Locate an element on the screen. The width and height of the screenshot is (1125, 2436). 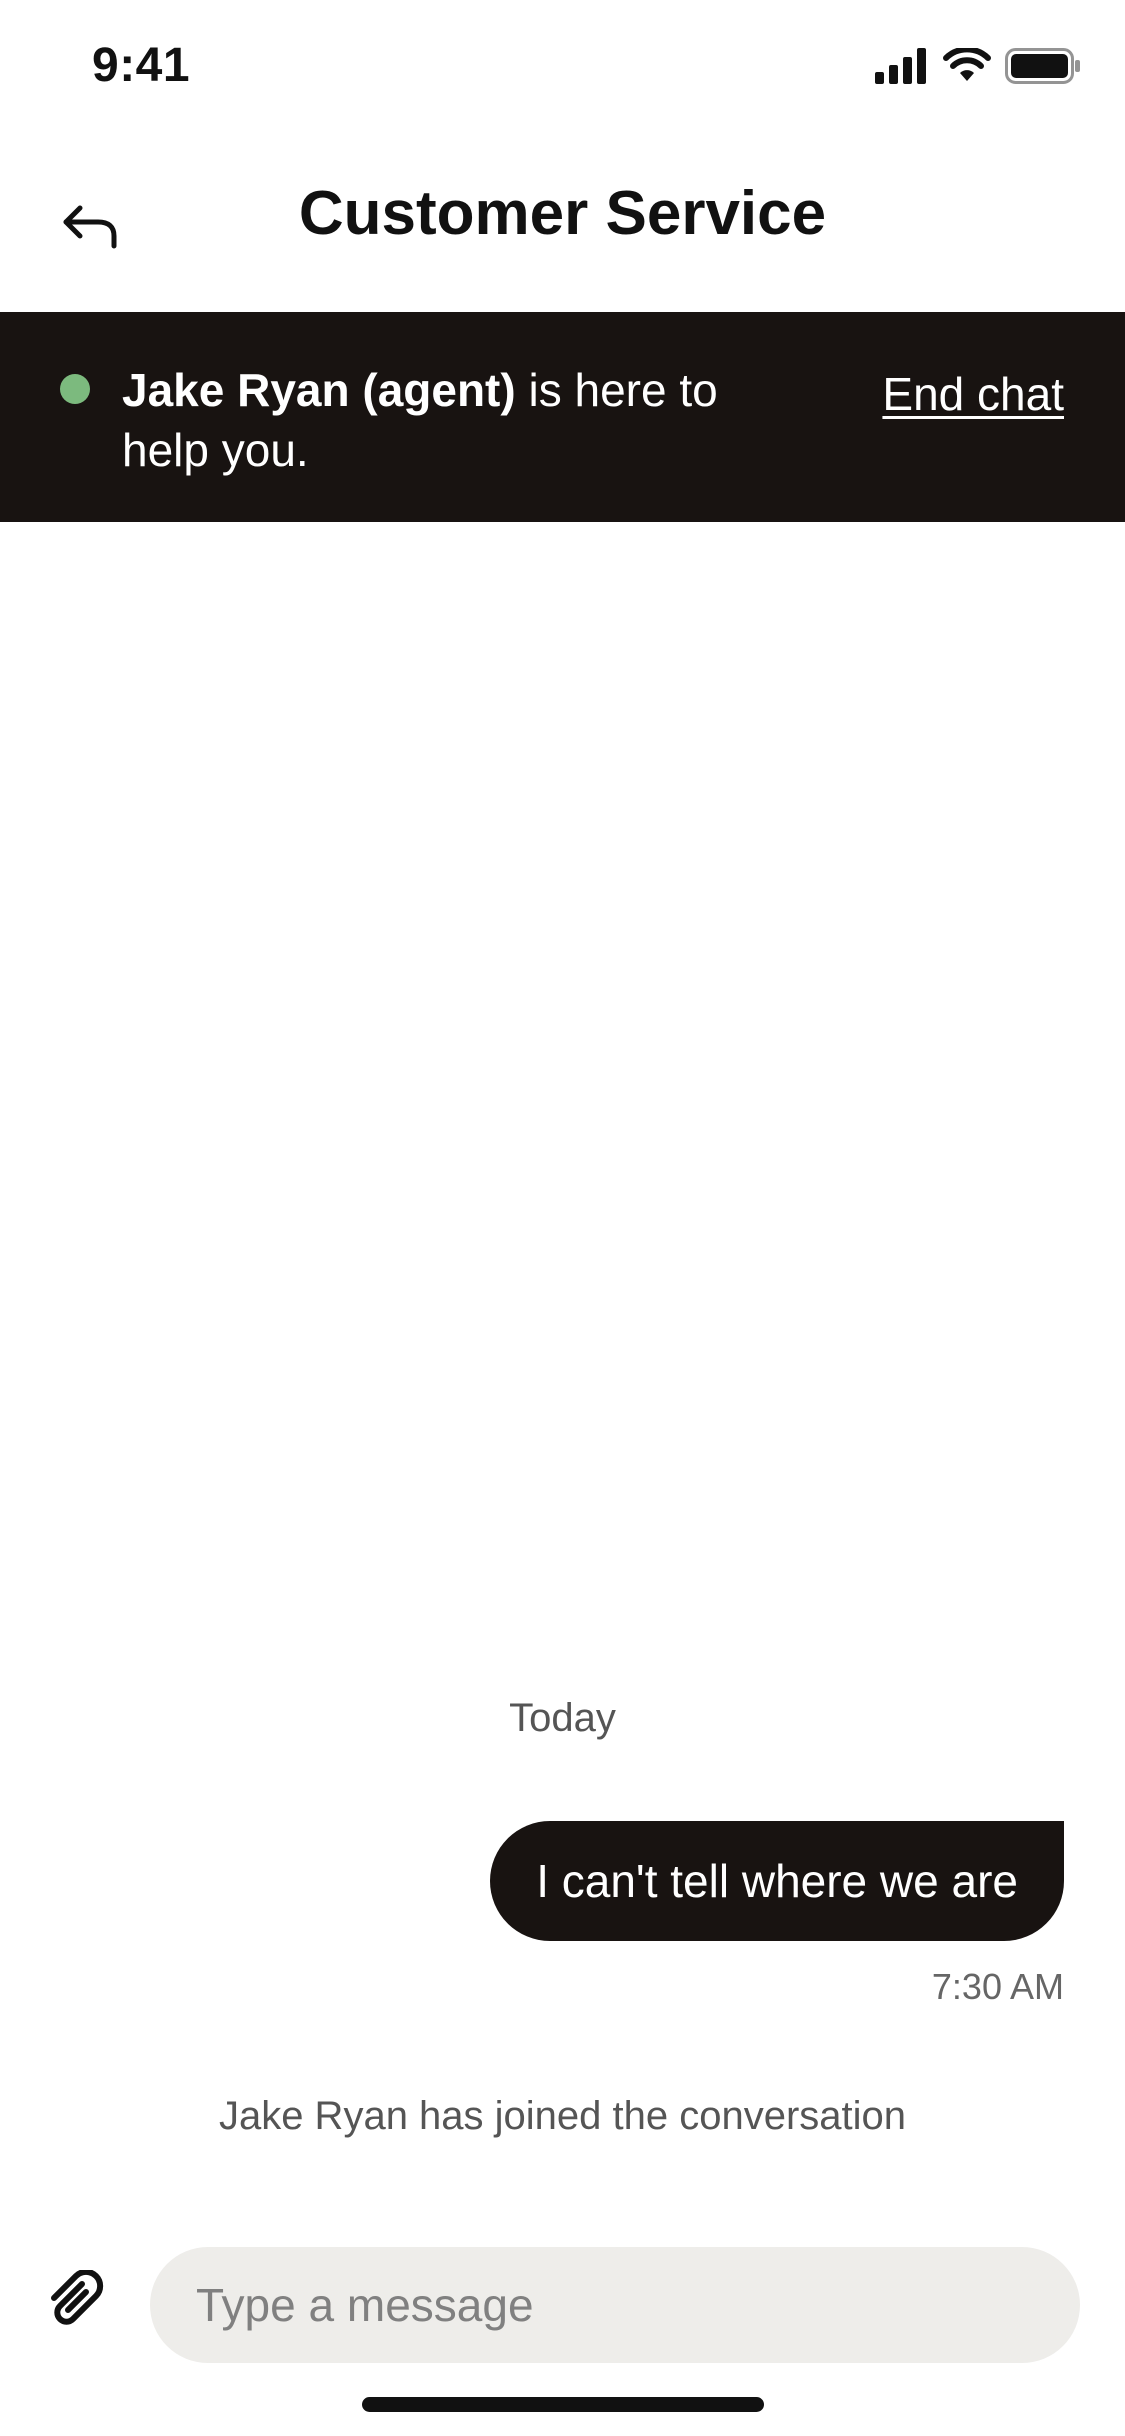
attach-button is located at coordinates (76, 2302).